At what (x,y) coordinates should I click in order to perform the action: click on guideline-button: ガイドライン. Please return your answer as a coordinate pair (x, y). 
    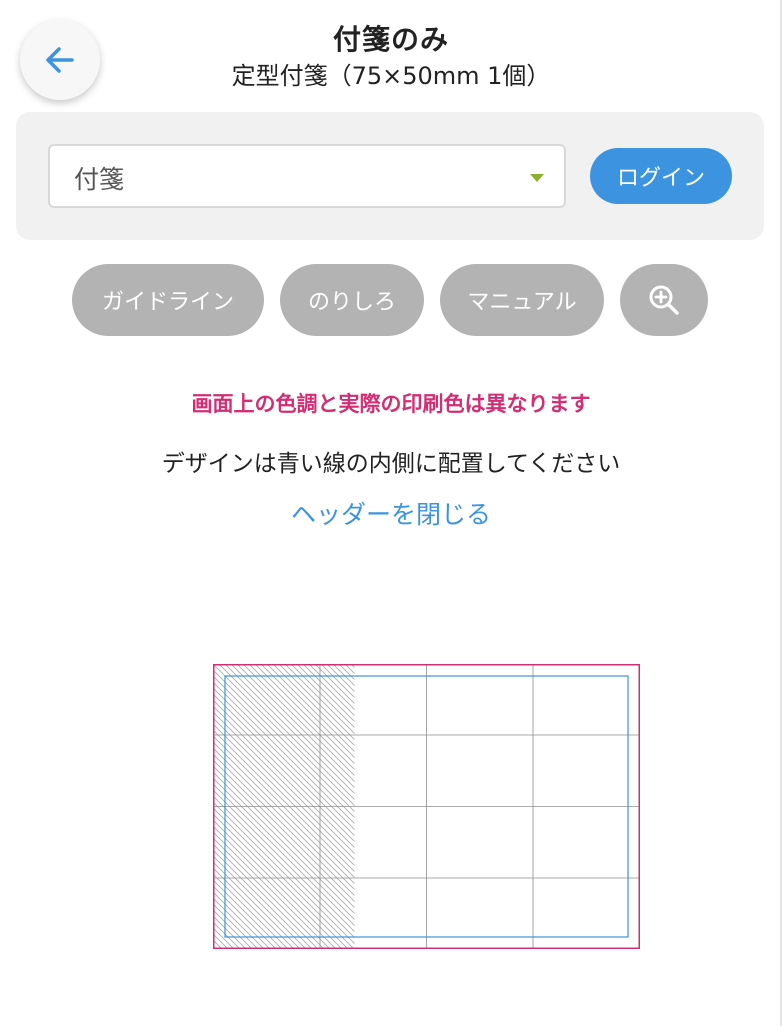
    Looking at the image, I should click on (168, 300).